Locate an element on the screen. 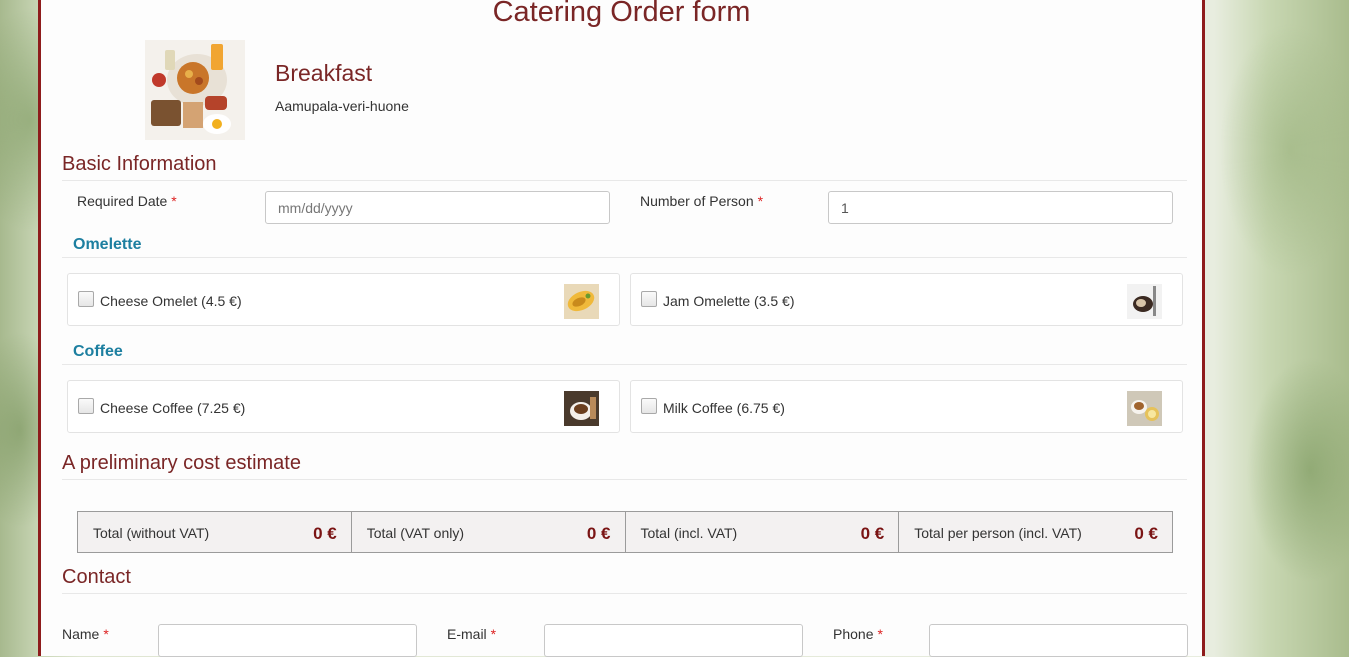  phone-label: Phone * is located at coordinates (858, 634).